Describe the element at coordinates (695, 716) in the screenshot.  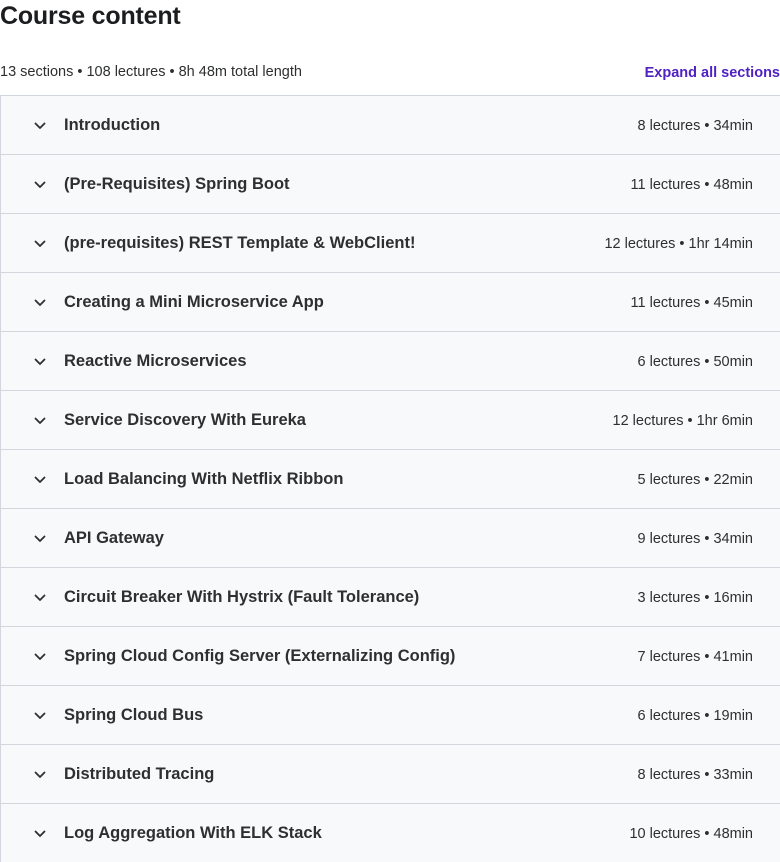
I see `section-meta: 6 lectures • 19min` at that location.